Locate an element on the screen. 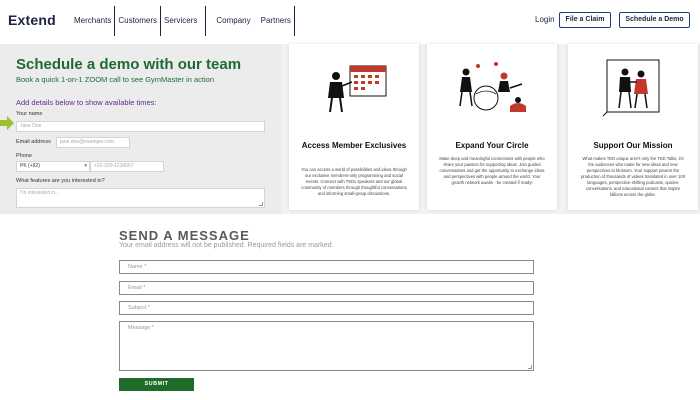 This screenshot has width=700, height=400. people-frame-illustration-icon is located at coordinates (631, 88).